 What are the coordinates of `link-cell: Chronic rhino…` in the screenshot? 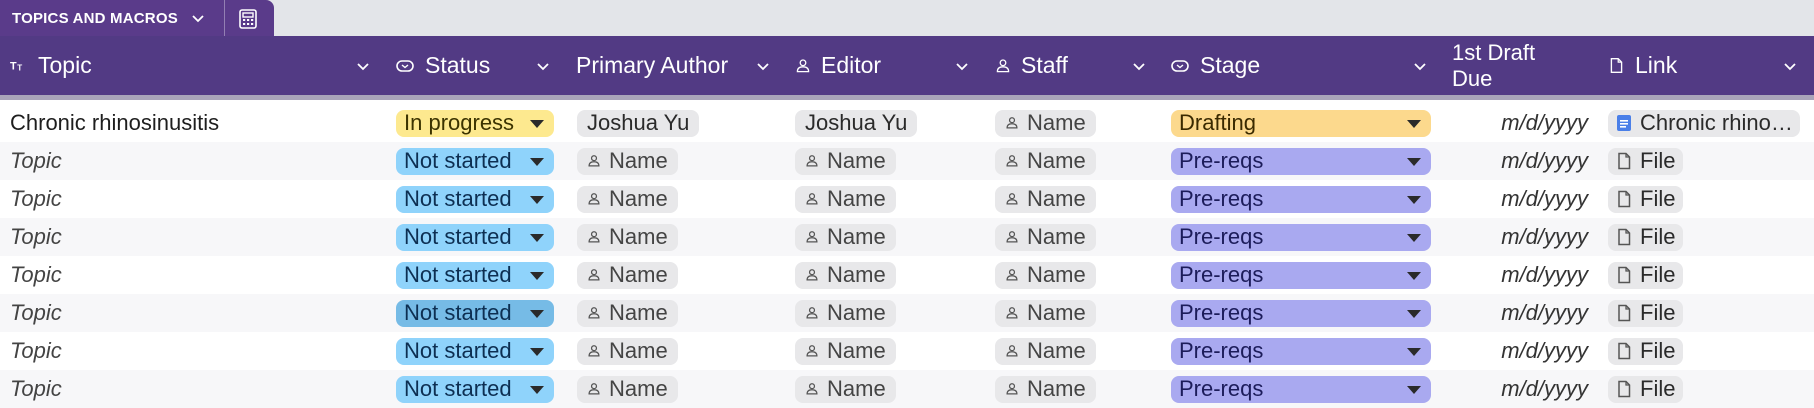 It's located at (1706, 123).